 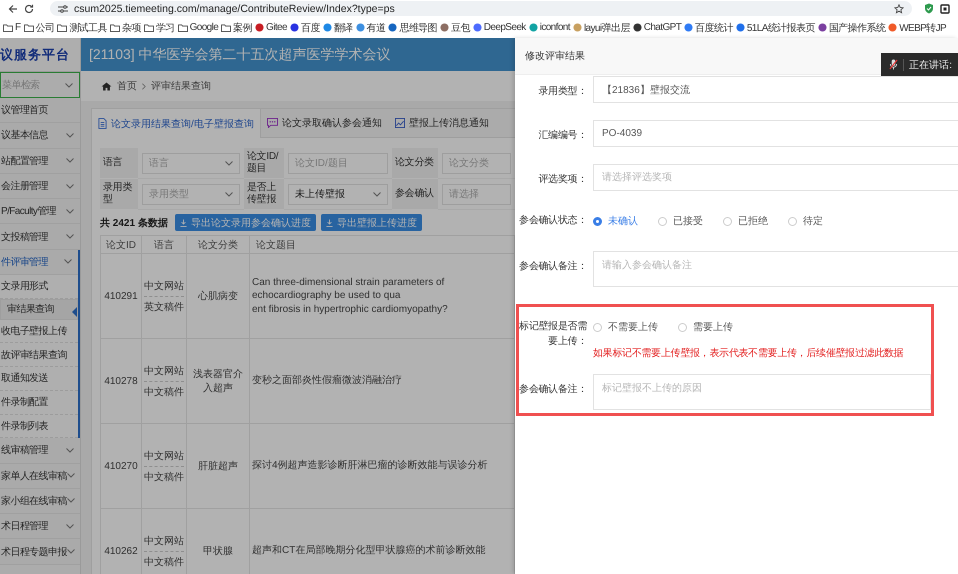 I want to click on bookmark: 案例, so click(x=236, y=27).